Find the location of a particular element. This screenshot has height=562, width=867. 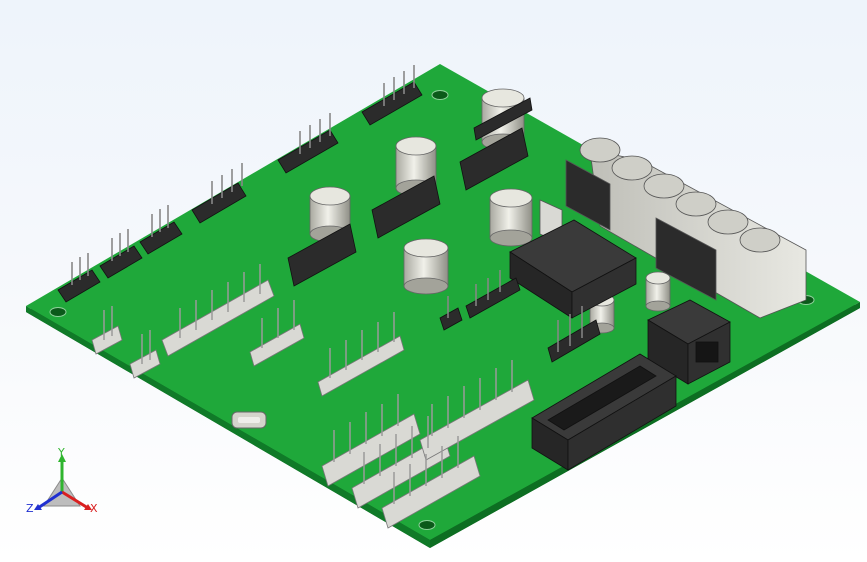

crystal is located at coordinates (249, 420).